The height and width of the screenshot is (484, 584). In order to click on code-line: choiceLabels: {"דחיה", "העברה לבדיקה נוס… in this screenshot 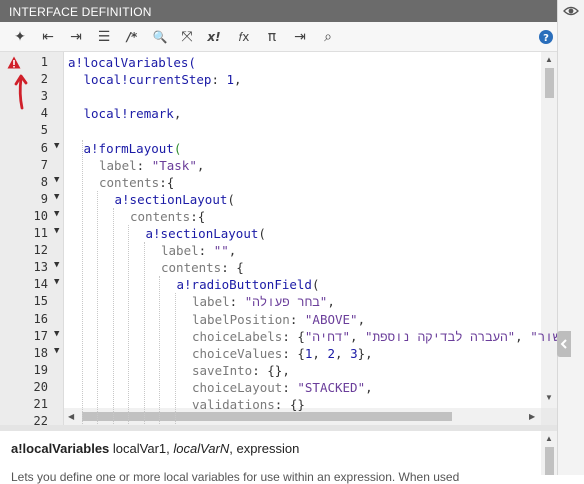, I will do `click(374, 336)`.